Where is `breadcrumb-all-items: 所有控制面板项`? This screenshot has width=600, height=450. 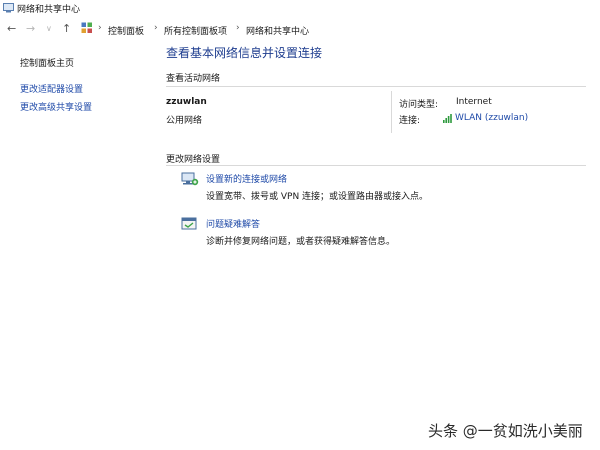
breadcrumb-all-items: 所有控制面板项 is located at coordinates (195, 30).